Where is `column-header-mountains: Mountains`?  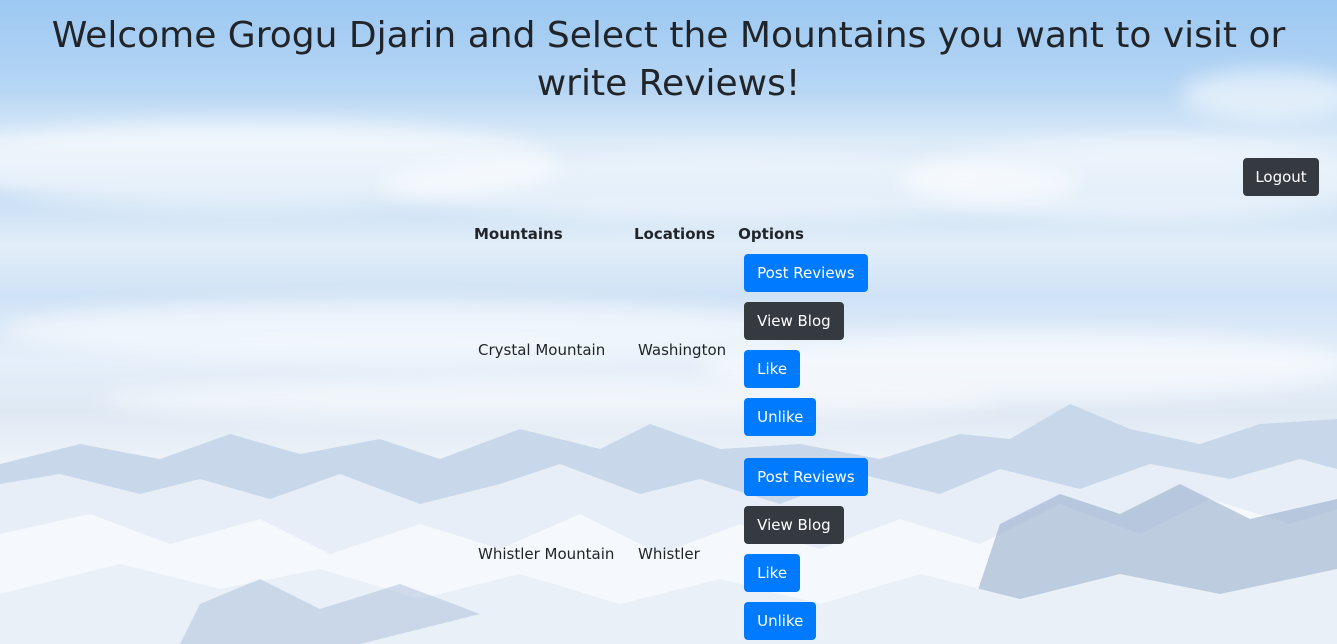 column-header-mountains: Mountains is located at coordinates (518, 234).